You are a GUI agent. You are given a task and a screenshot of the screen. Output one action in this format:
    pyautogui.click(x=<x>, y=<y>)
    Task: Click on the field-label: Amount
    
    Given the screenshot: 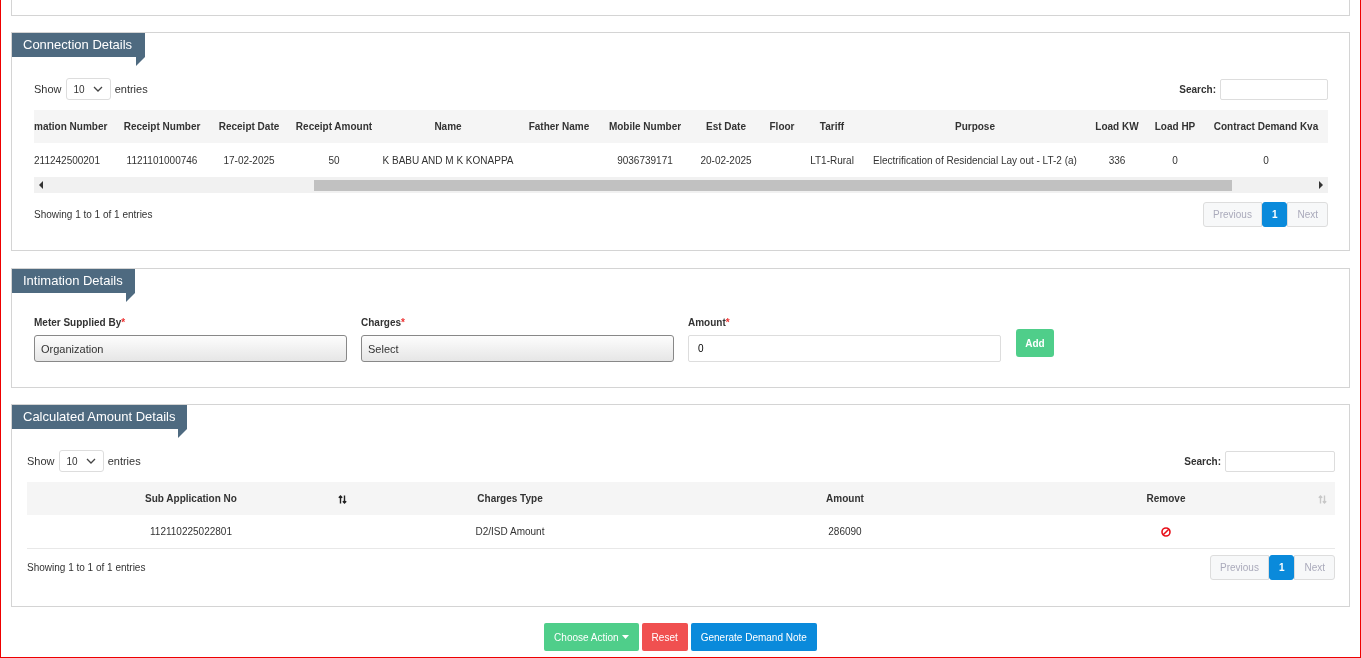 What is the action you would take?
    pyautogui.click(x=707, y=322)
    